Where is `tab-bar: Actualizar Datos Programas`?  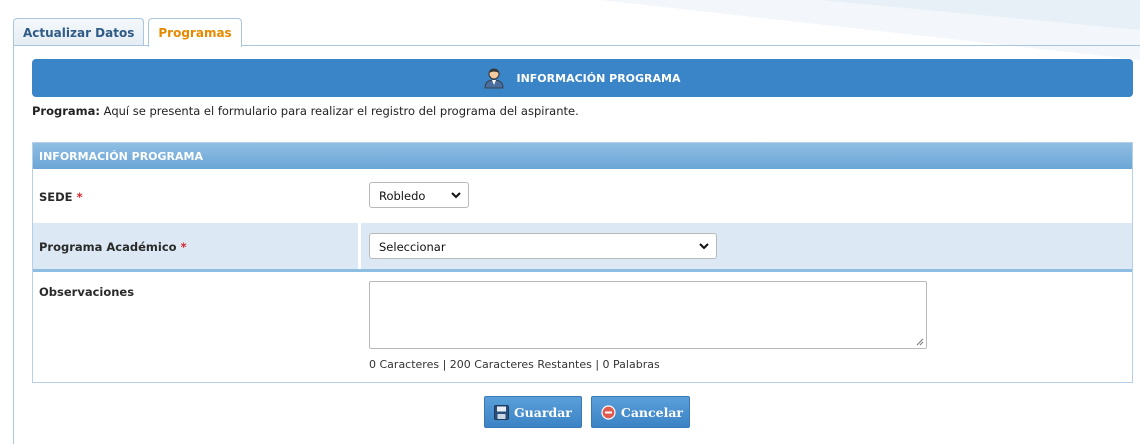 tab-bar: Actualizar Datos Programas is located at coordinates (129, 32).